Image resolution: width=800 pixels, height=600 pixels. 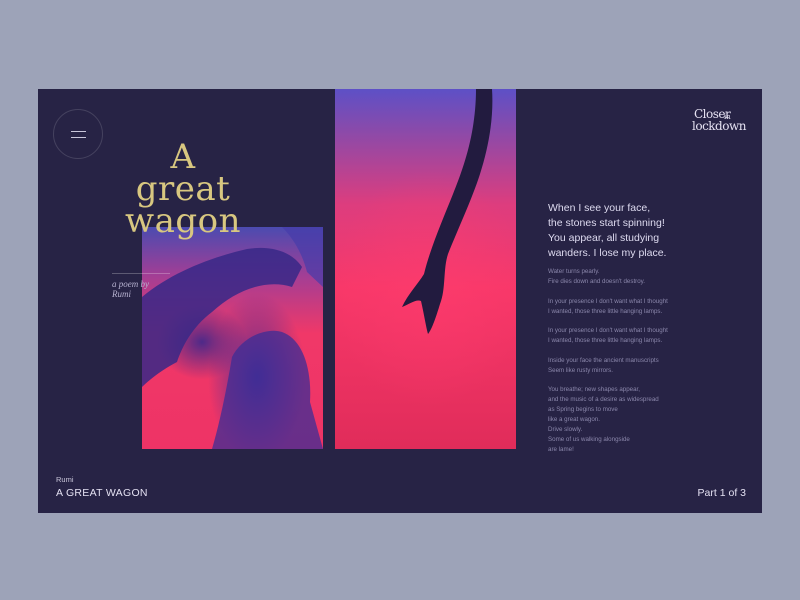 What do you see at coordinates (565, 429) in the screenshot?
I see `stanza-line: Drive slowly.` at bounding box center [565, 429].